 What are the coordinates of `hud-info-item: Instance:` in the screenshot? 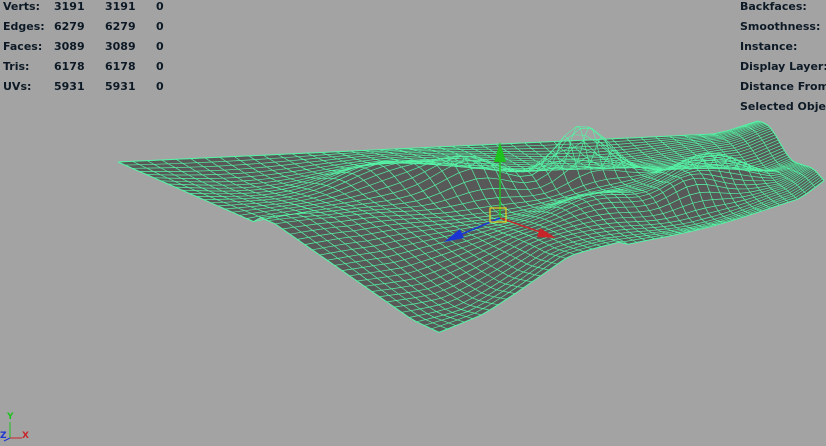 It's located at (769, 46).